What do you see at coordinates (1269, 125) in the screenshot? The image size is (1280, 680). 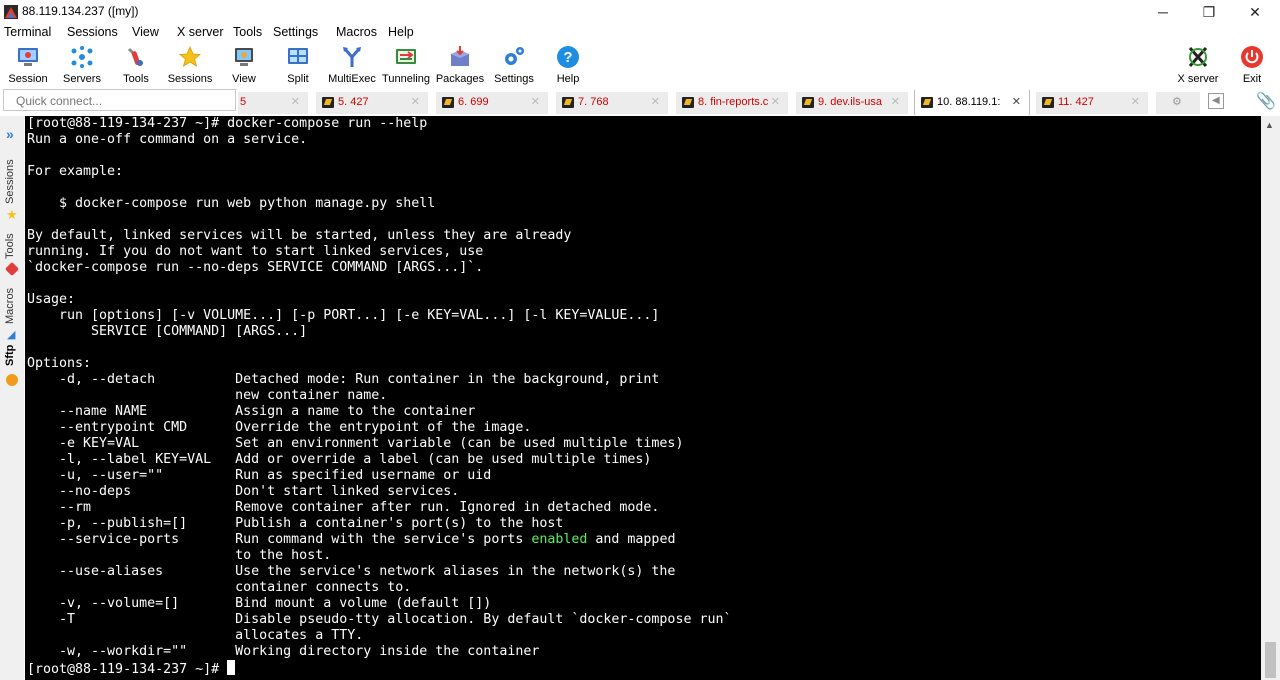 I see `scroll-up-icon: ▲` at bounding box center [1269, 125].